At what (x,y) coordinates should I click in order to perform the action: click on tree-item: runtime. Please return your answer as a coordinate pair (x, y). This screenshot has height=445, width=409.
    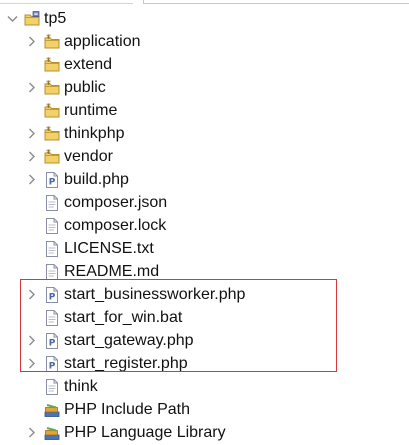
    Looking at the image, I should click on (71, 110).